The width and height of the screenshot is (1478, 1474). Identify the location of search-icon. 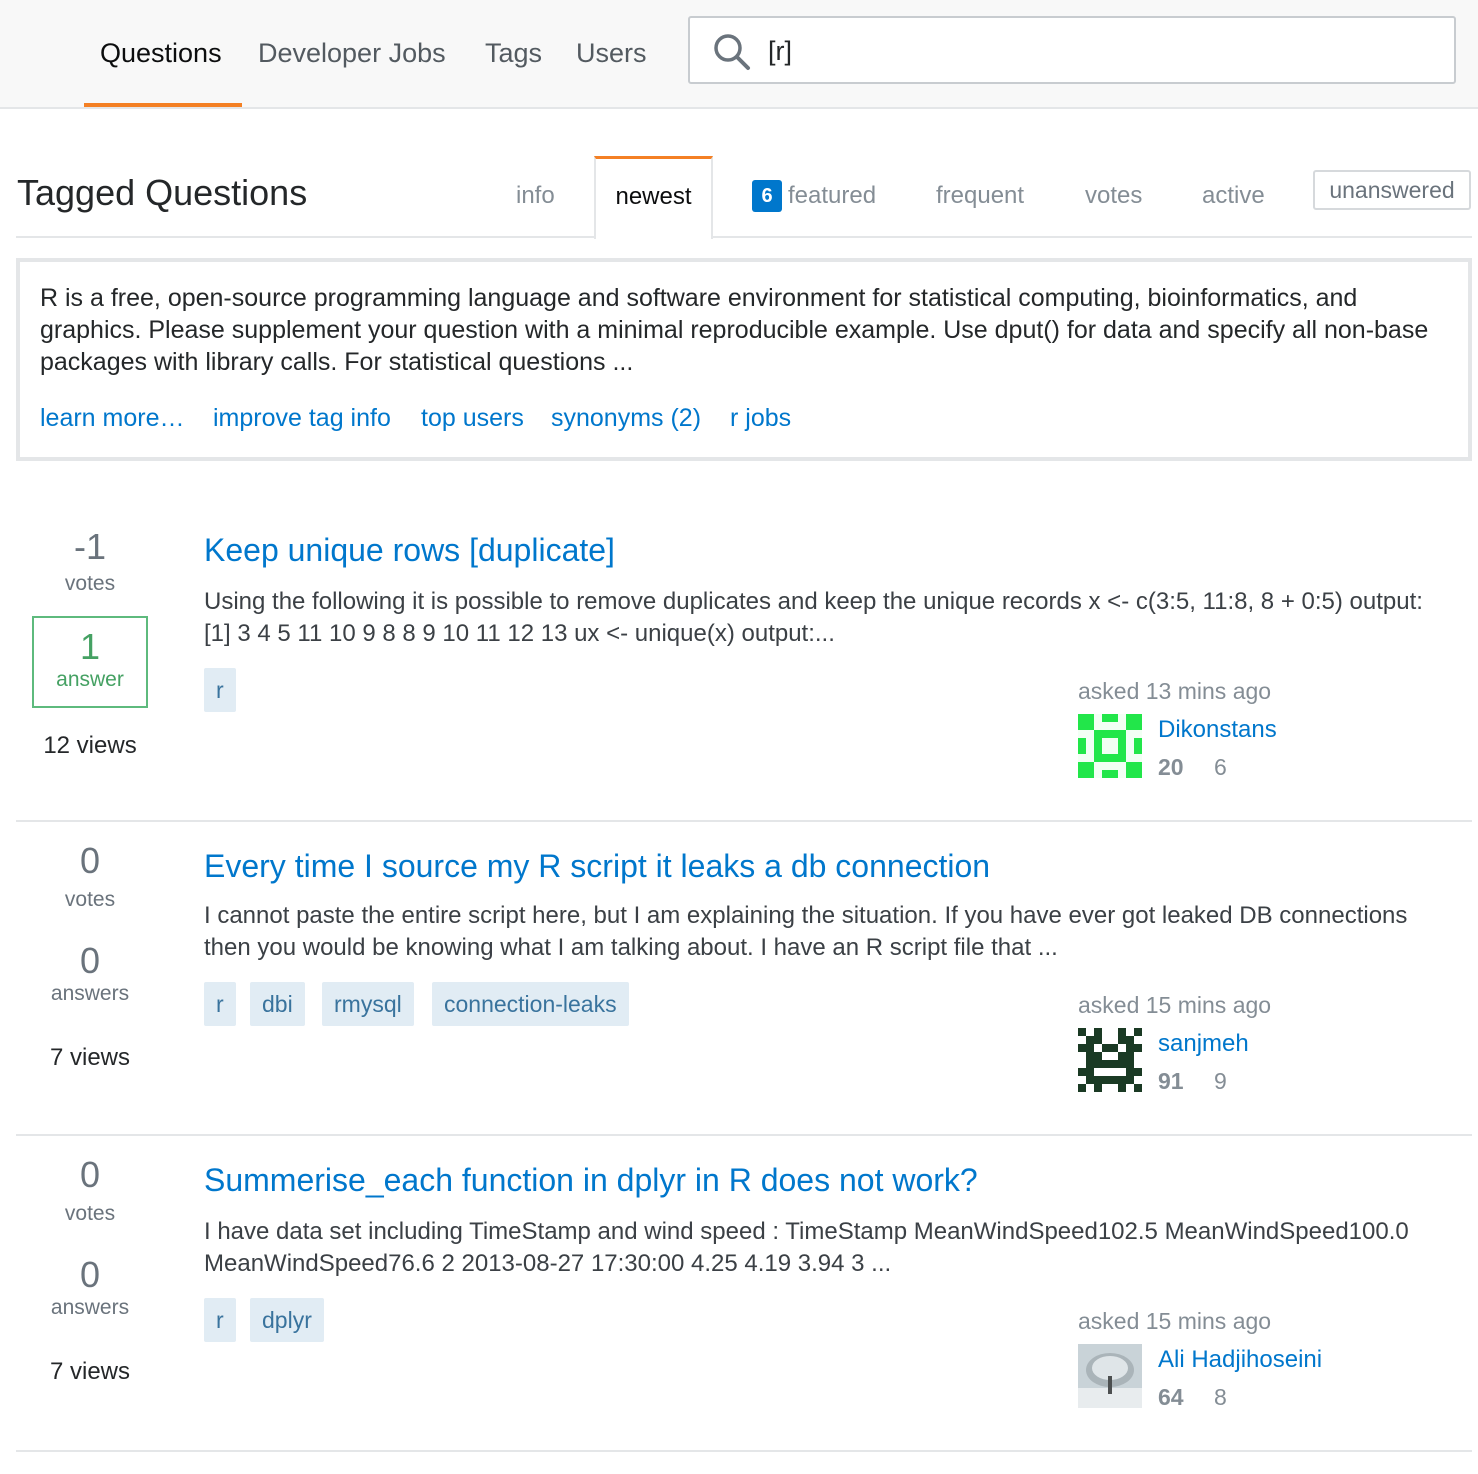
(732, 52).